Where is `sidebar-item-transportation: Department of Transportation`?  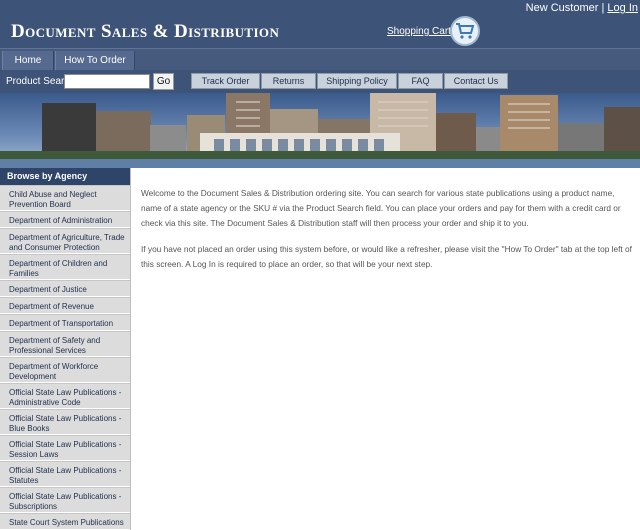
sidebar-item-transportation: Department of Transportation is located at coordinates (65, 322).